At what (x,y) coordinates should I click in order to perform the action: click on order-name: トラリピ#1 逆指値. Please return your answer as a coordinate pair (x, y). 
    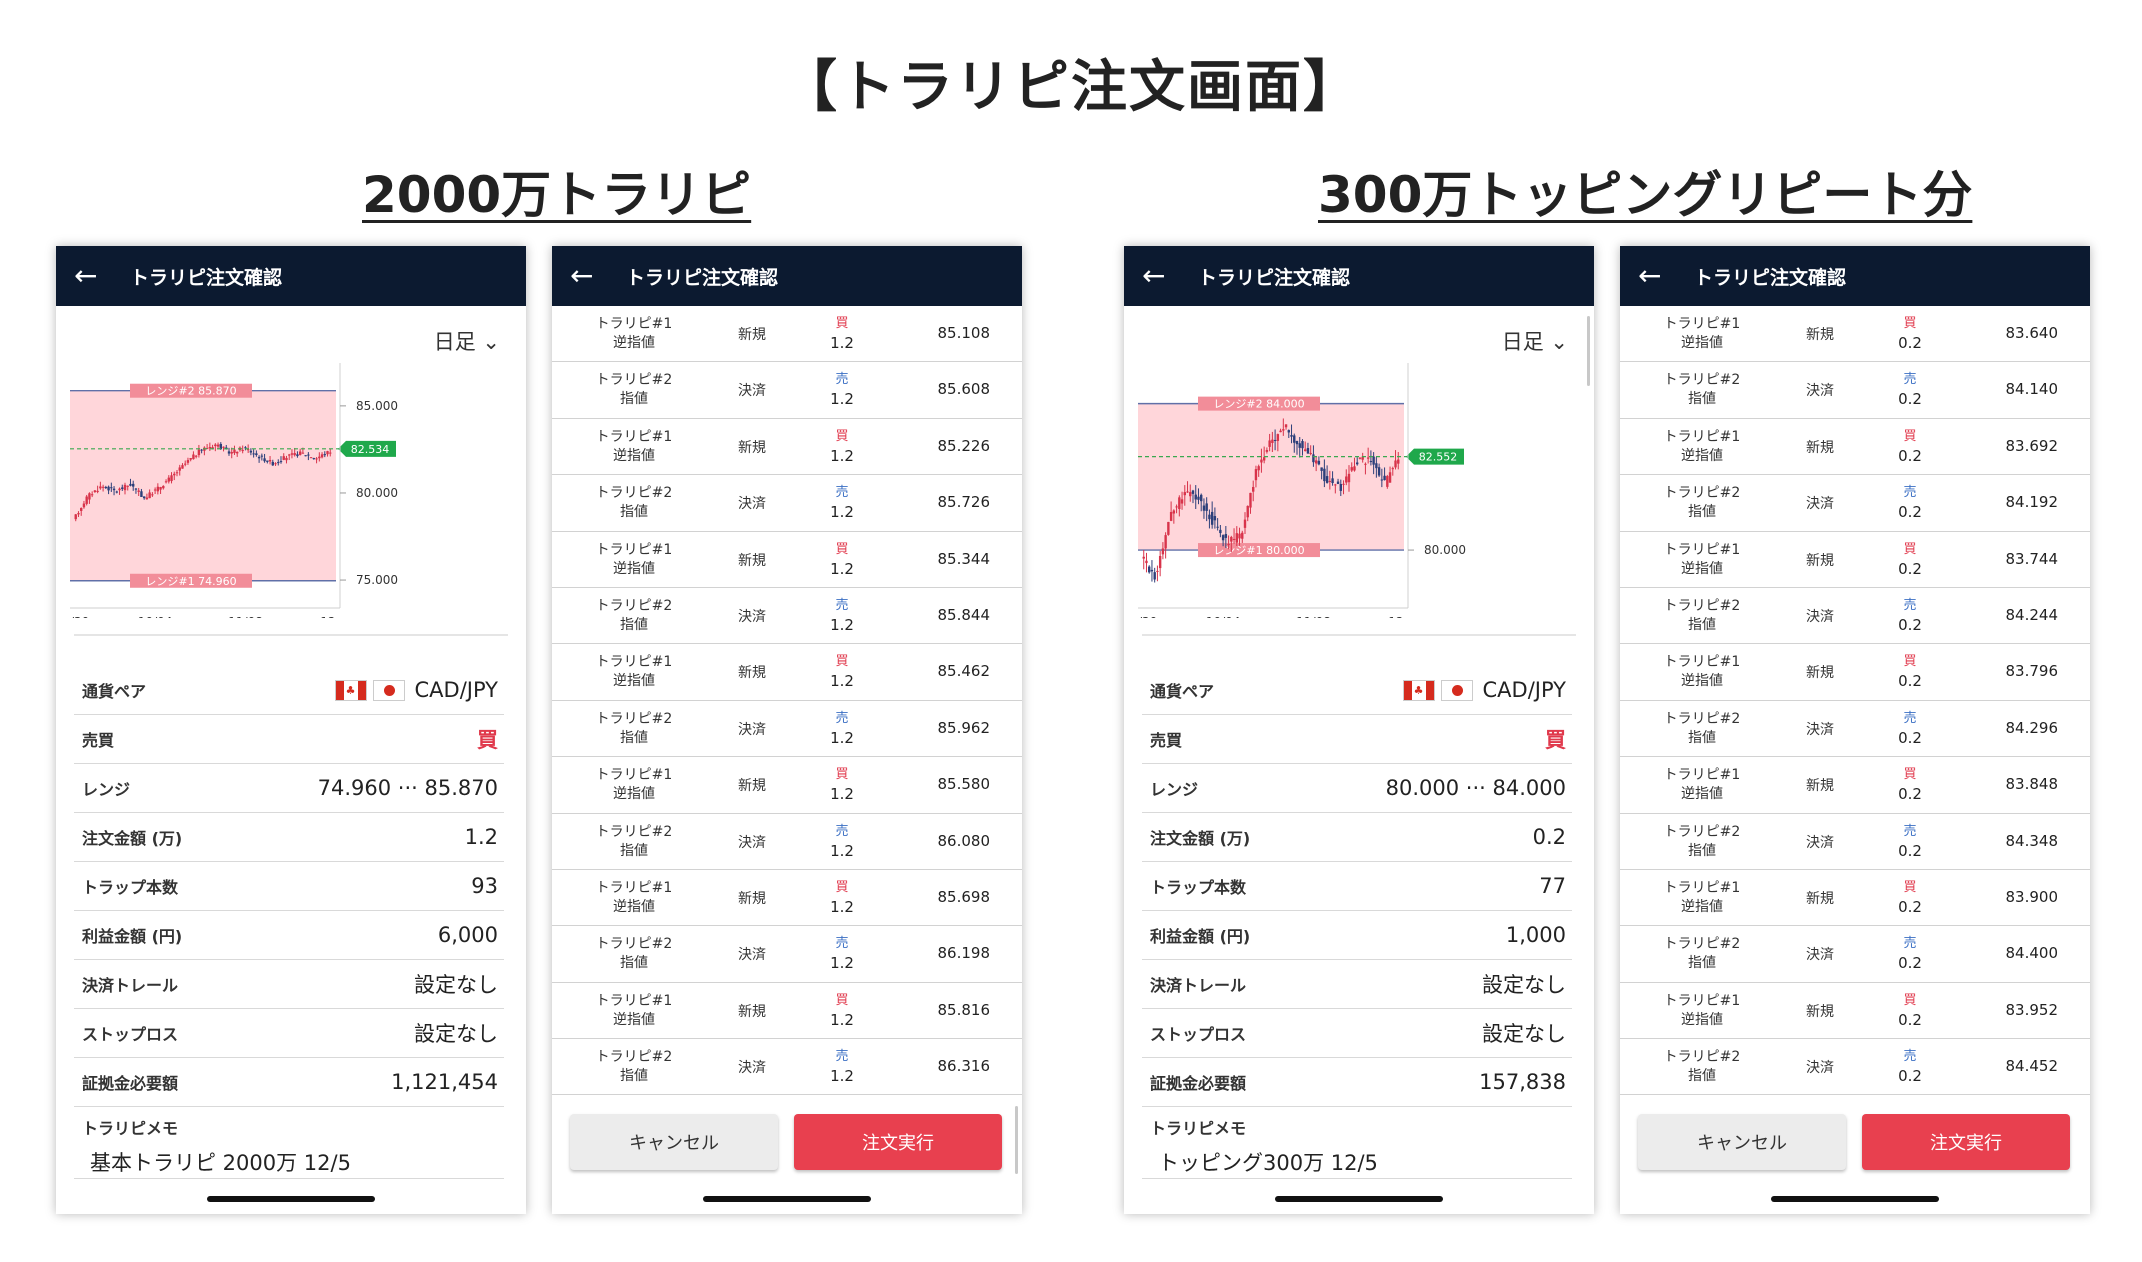
    Looking at the image, I should click on (1702, 898).